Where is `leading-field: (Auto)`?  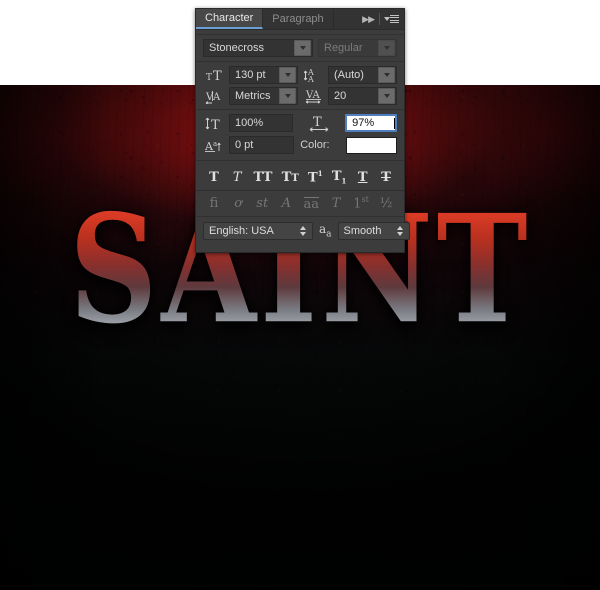
leading-field: (Auto) is located at coordinates (362, 75).